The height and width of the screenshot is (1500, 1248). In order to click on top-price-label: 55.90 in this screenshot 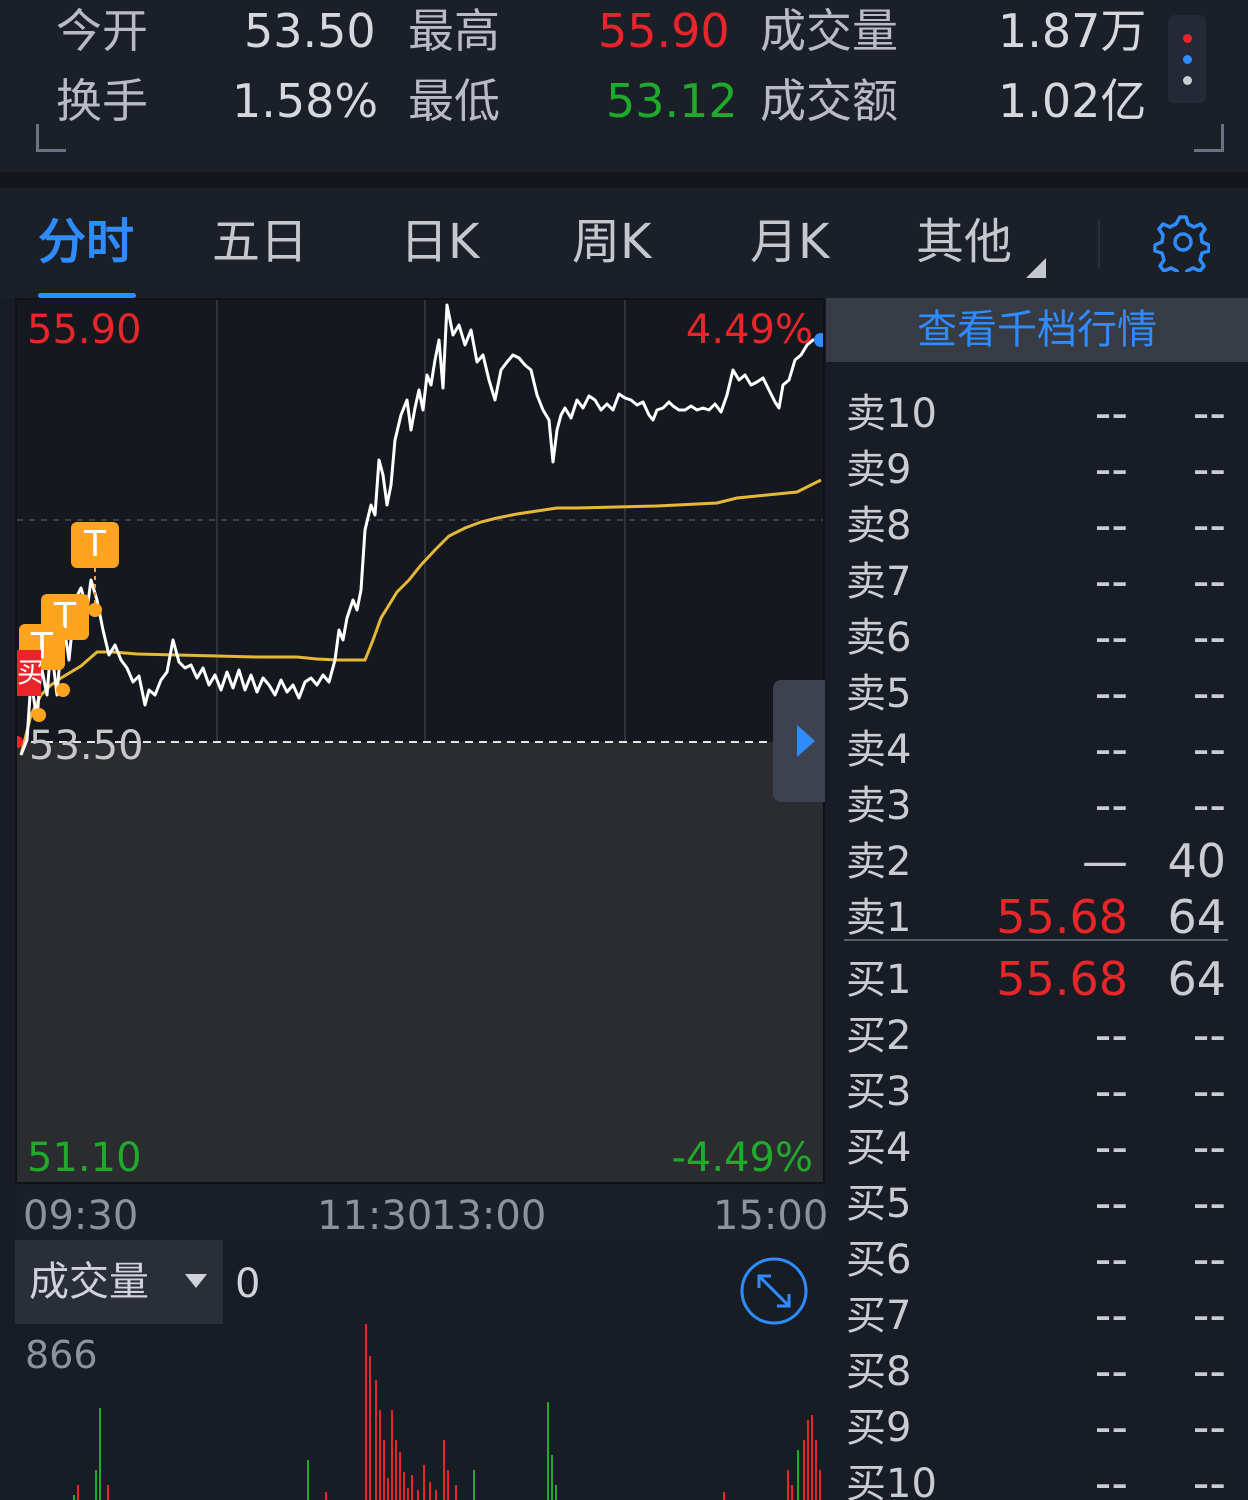, I will do `click(84, 330)`.